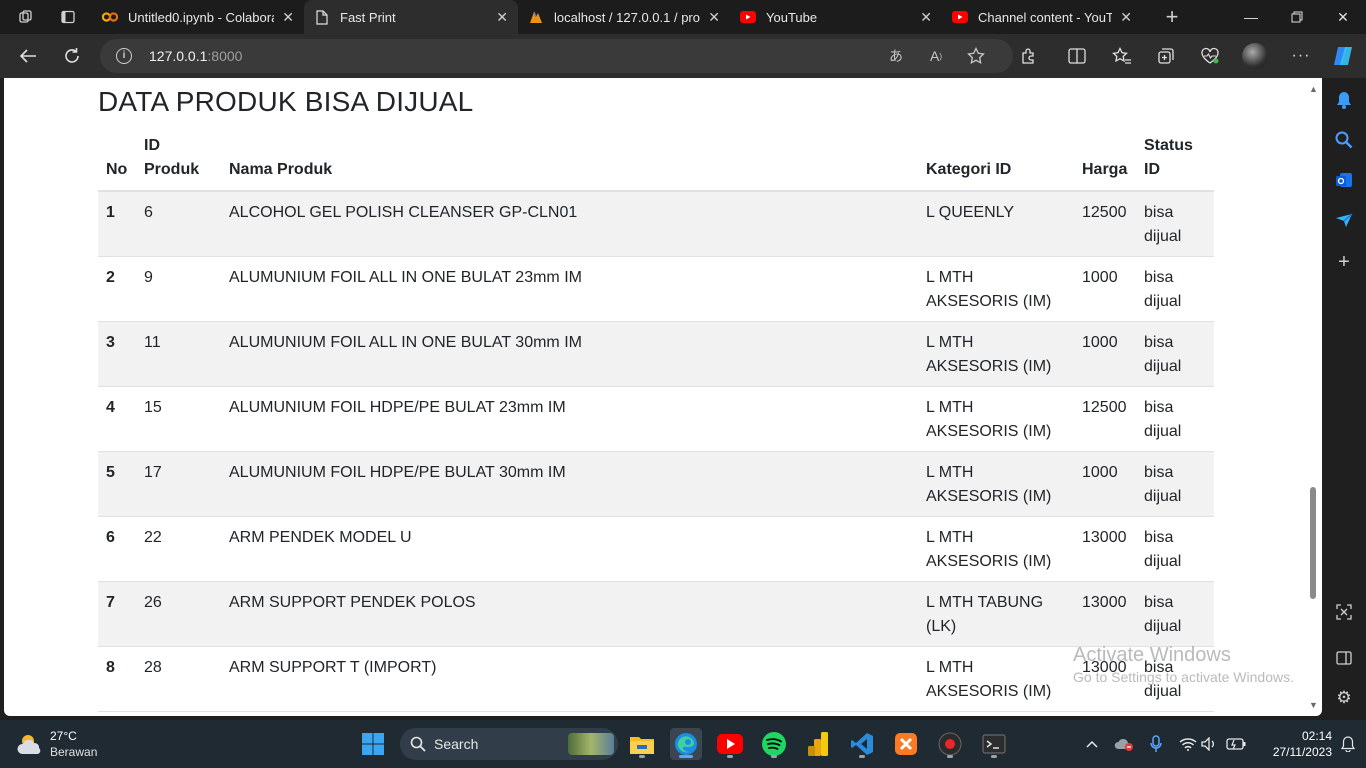 The image size is (1366, 768). Describe the element at coordinates (1344, 56) in the screenshot. I see `copilot-icon` at that location.